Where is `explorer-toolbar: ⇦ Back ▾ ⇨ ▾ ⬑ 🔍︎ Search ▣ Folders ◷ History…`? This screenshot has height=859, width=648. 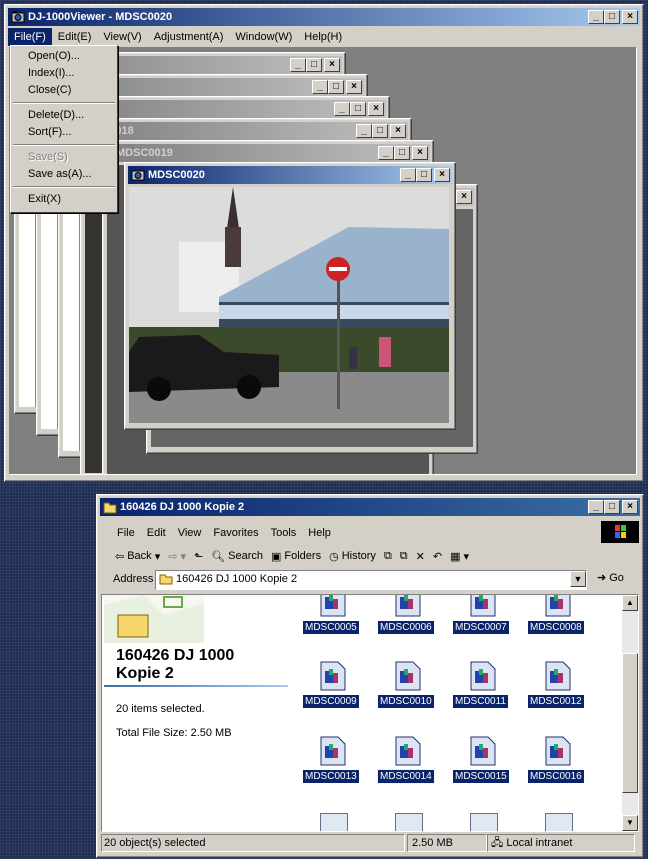 explorer-toolbar: ⇦ Back ▾ ⇨ ▾ ⬑ 🔍︎ Search ▣ Folders ◷ History… is located at coordinates (292, 556).